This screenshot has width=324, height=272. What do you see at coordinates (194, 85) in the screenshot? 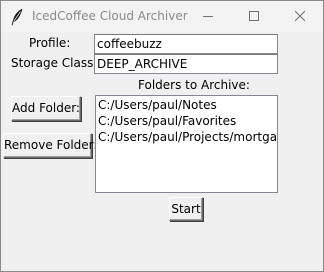
I see `folders-label: Folders to Archive:` at bounding box center [194, 85].